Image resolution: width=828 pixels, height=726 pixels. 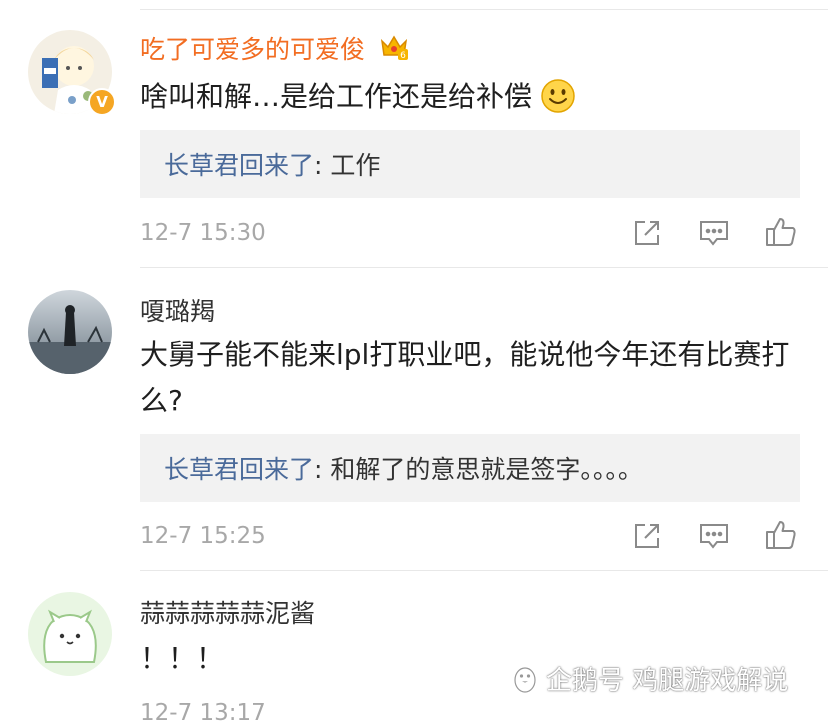 What do you see at coordinates (203, 233) in the screenshot?
I see `timestamp: 12-7 15:30` at bounding box center [203, 233].